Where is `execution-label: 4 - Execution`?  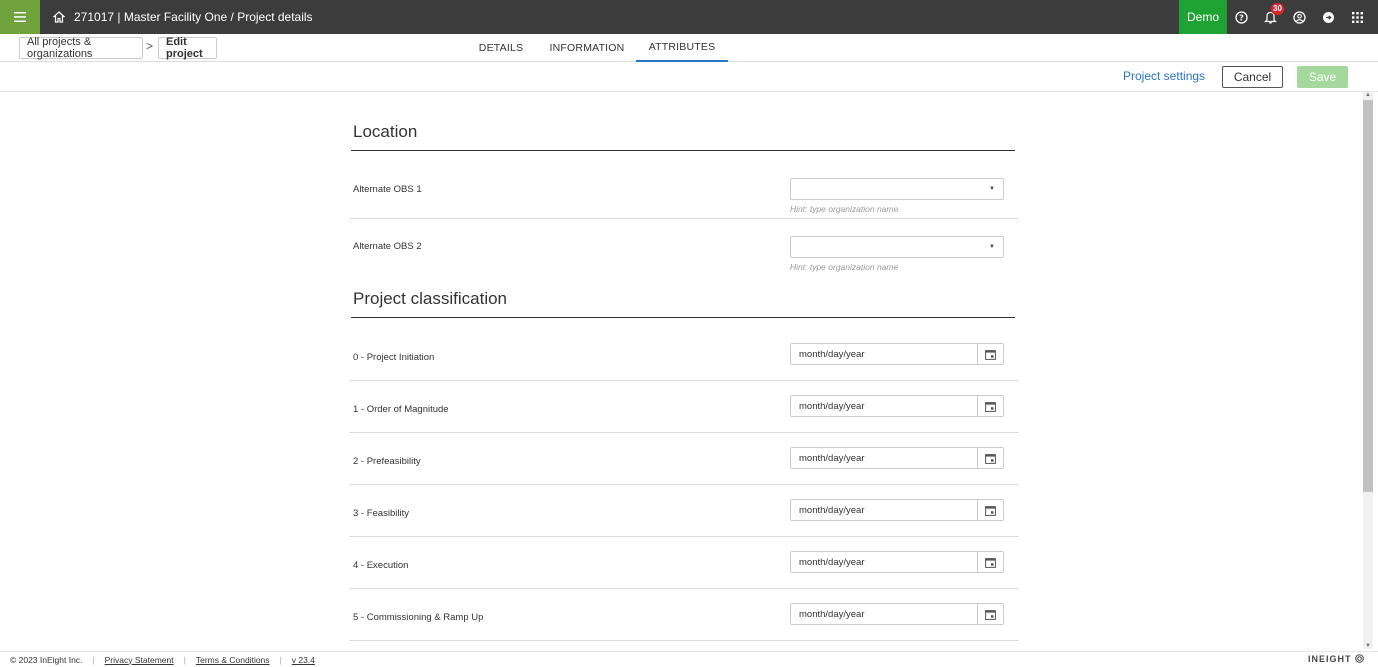
execution-label: 4 - Execution is located at coordinates (381, 565).